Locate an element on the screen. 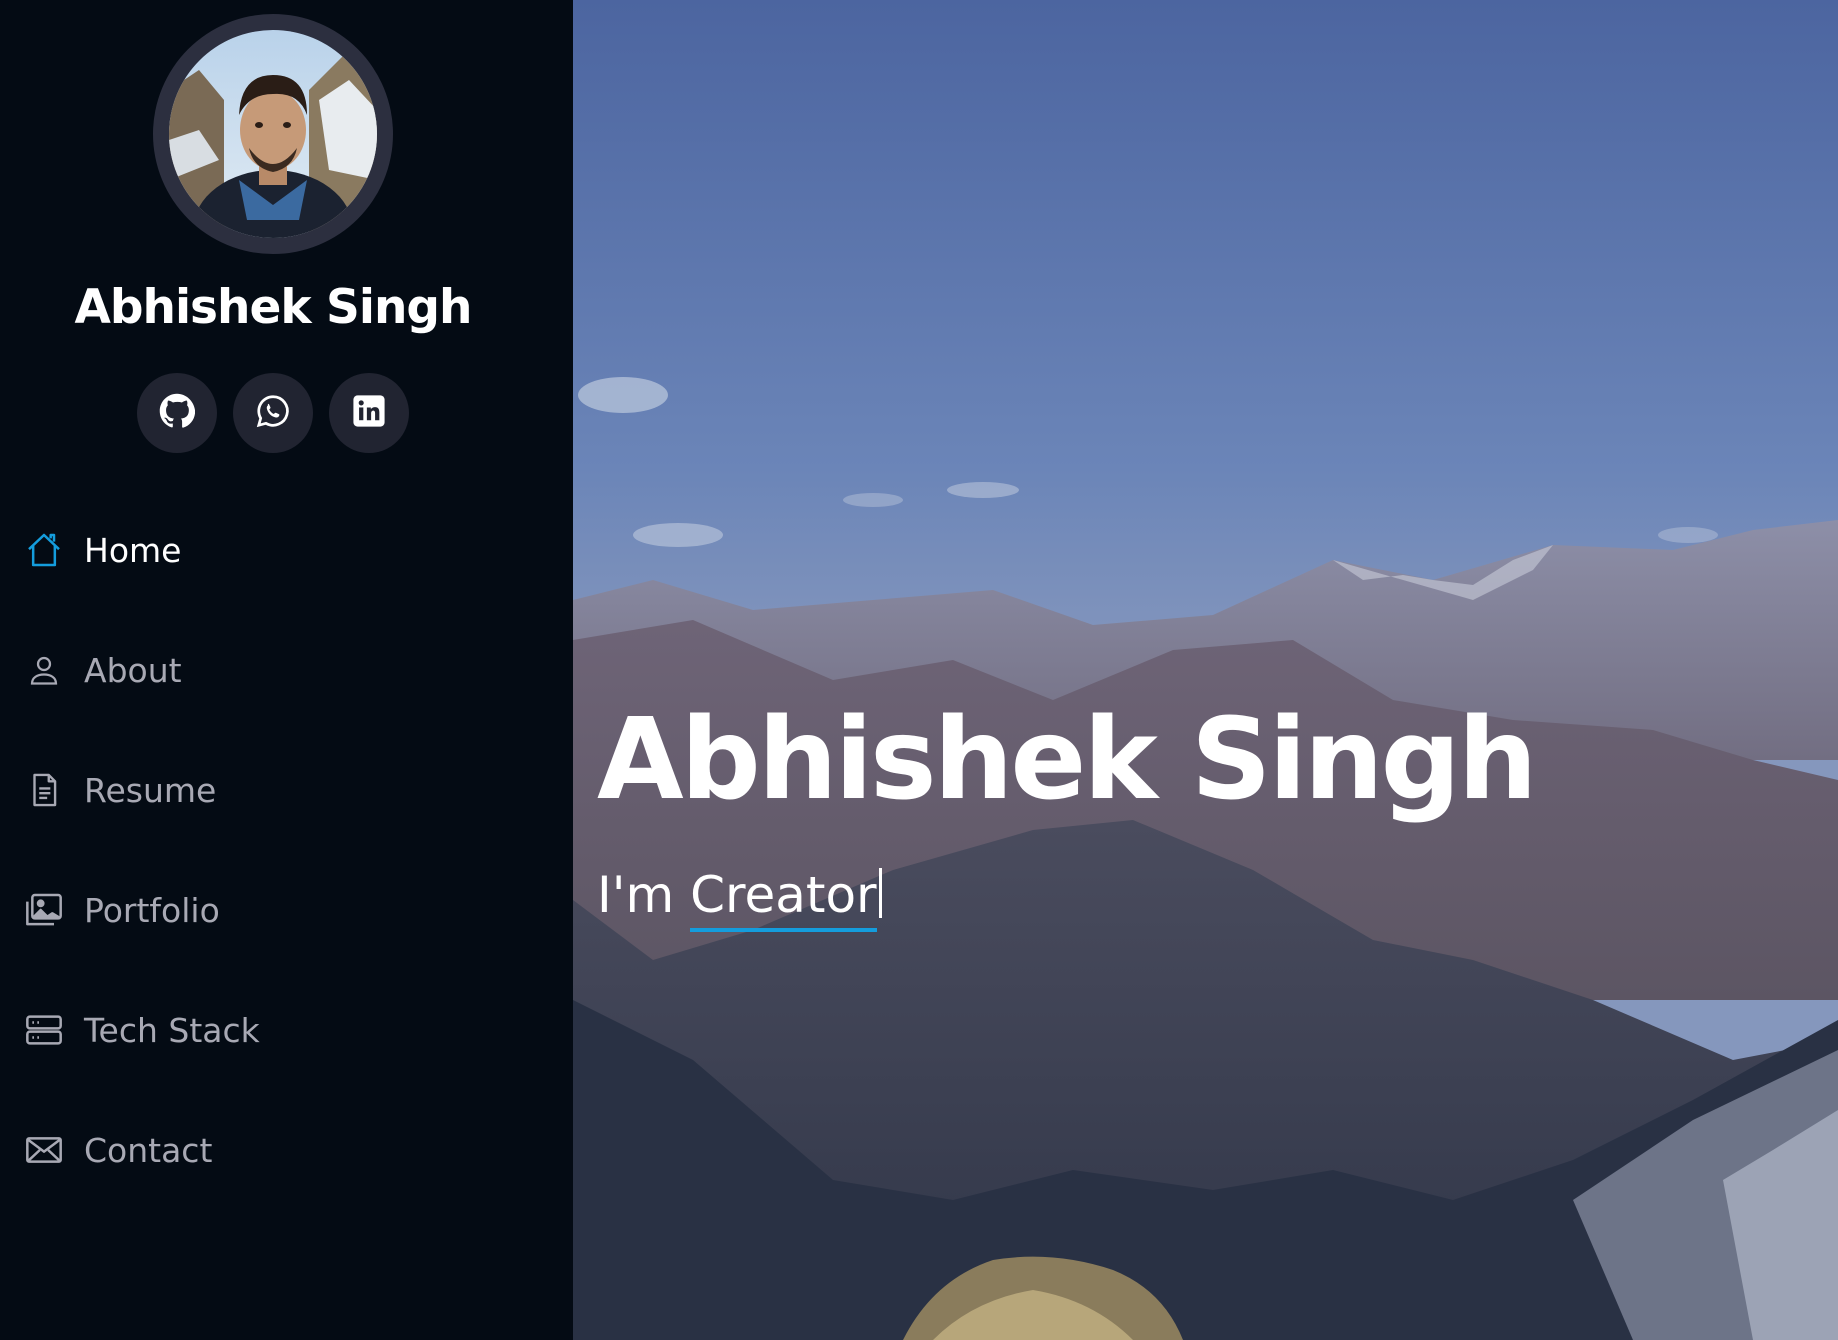 Image resolution: width=1838 pixels, height=1340 pixels. nav-item-contact: Contact is located at coordinates (141, 1150).